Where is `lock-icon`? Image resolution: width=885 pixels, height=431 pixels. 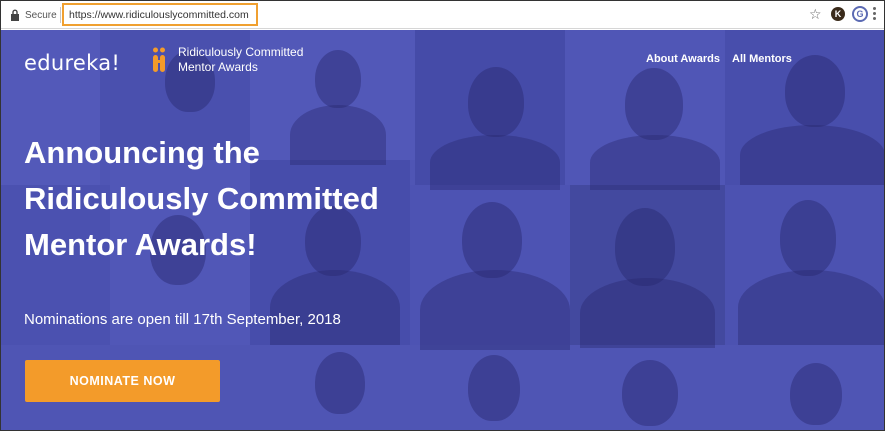 lock-icon is located at coordinates (15, 15).